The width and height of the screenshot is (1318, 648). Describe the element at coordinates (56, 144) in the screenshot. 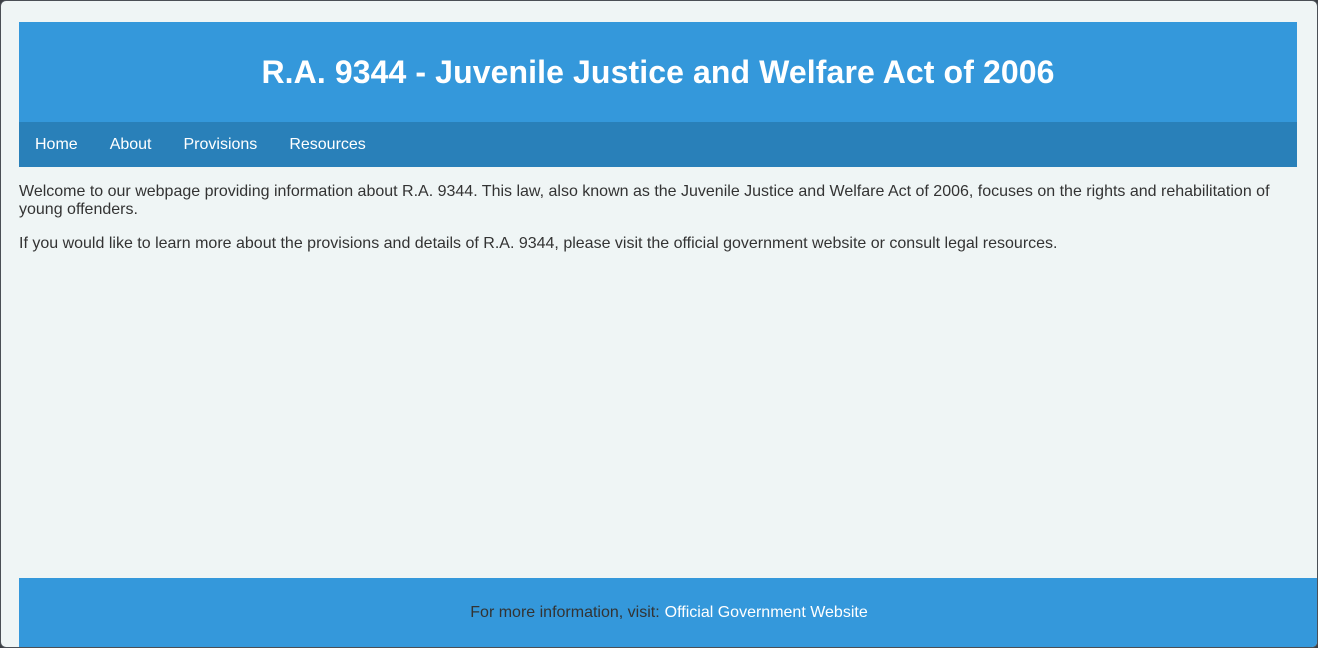

I see `nav-item-home: Home` at that location.